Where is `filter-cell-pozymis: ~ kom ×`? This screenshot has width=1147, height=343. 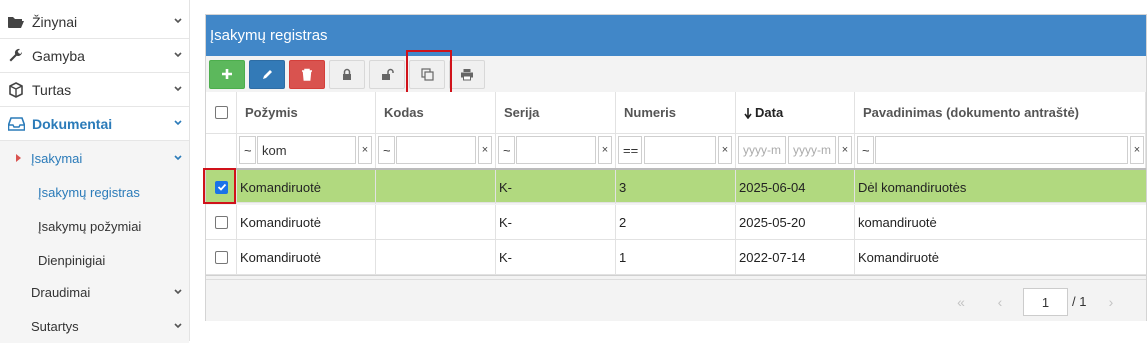 filter-cell-pozymis: ~ kom × is located at coordinates (306, 151).